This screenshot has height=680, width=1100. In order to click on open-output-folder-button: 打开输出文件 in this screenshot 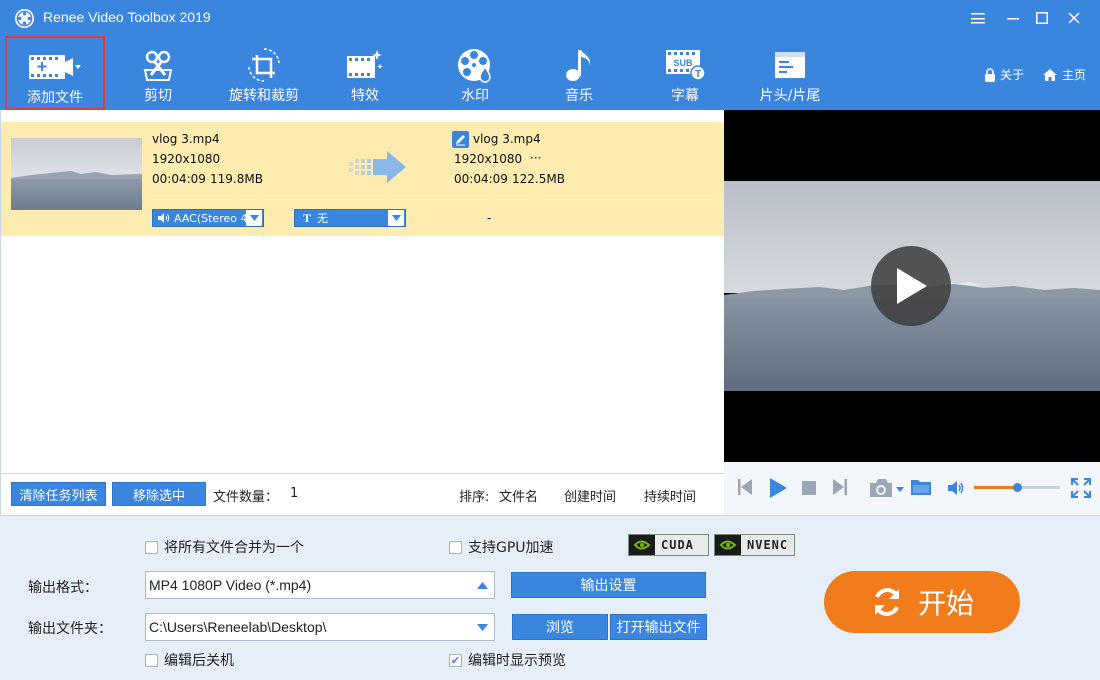, I will do `click(658, 627)`.